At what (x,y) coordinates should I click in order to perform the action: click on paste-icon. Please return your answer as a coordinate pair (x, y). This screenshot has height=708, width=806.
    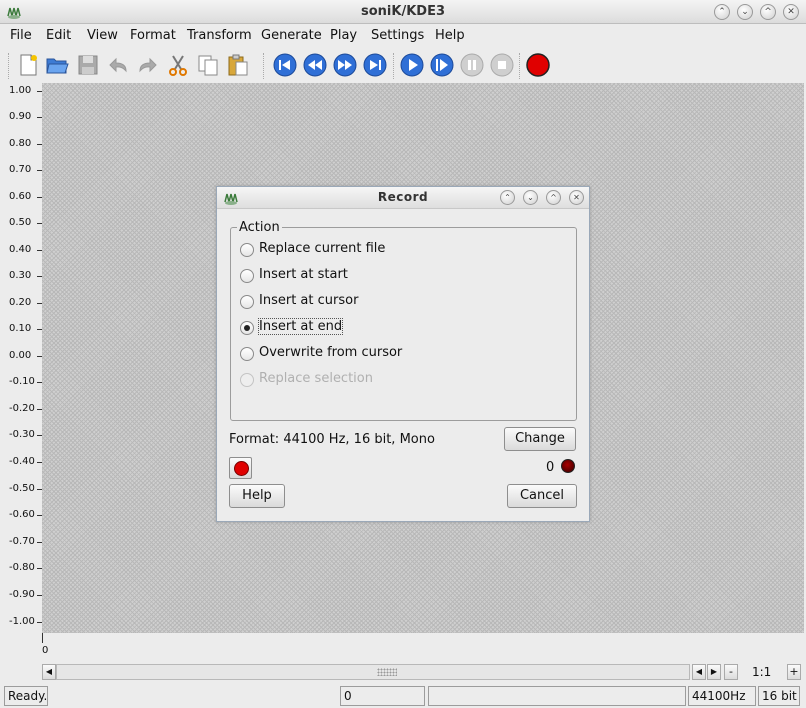
    Looking at the image, I should click on (238, 65).